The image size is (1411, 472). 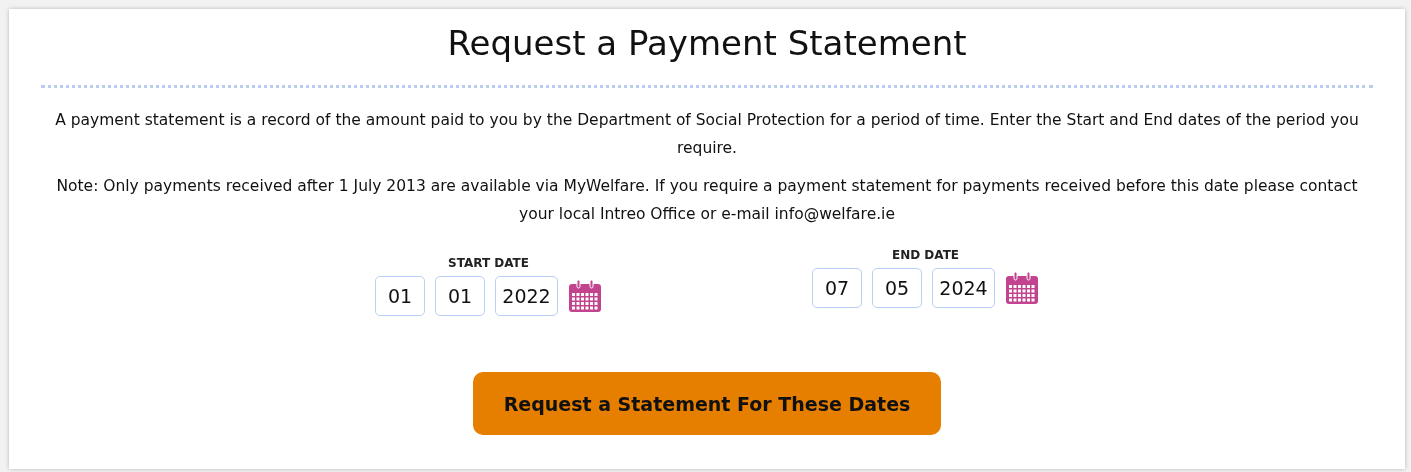 I want to click on date-label: END DATE, so click(x=925, y=255).